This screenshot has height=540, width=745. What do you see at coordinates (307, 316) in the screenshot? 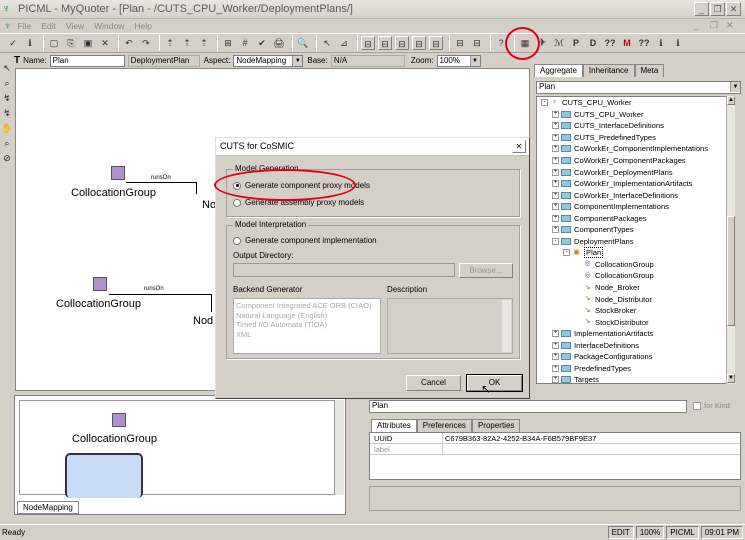
I see `list-item: Natural Language (English)` at bounding box center [307, 316].